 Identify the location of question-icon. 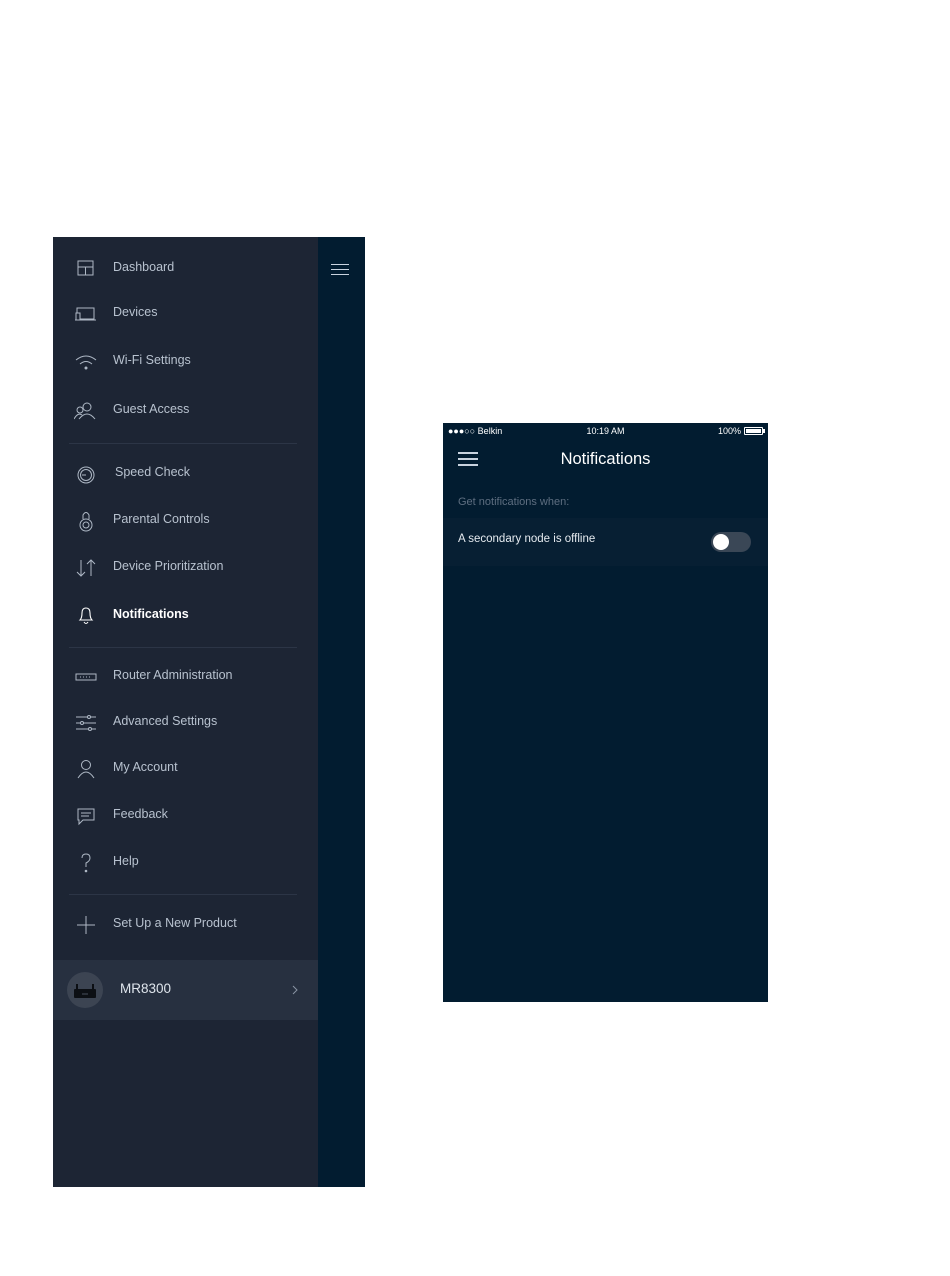
(86, 863).